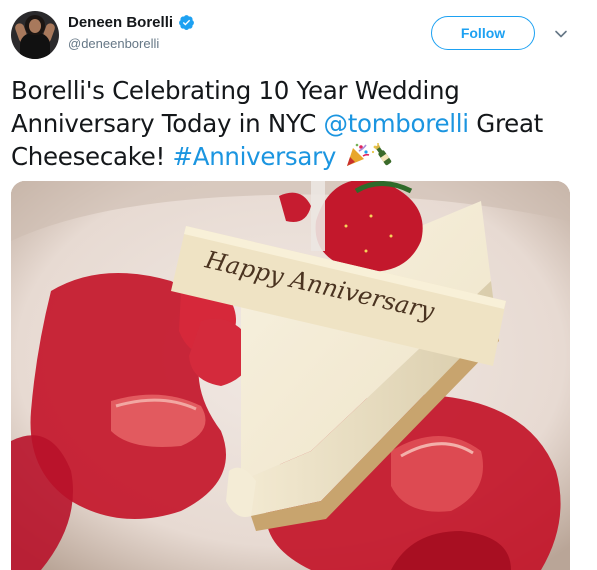 This screenshot has height=570, width=597. I want to click on author-name-row: Deneen Borelli, so click(131, 22).